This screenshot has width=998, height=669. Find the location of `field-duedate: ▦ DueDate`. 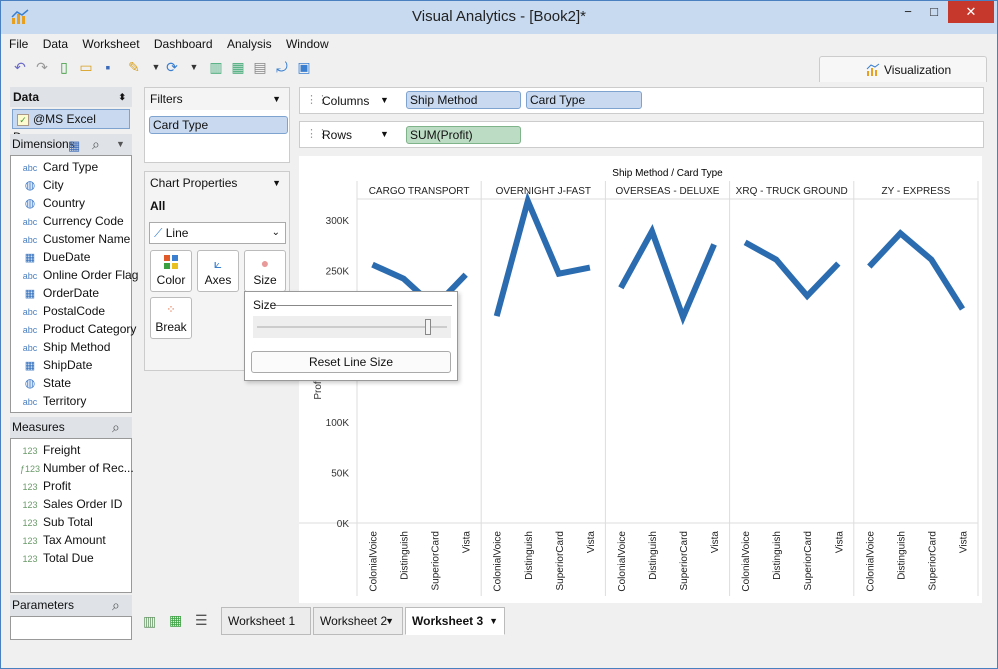

field-duedate: ▦ DueDate is located at coordinates (54, 257).